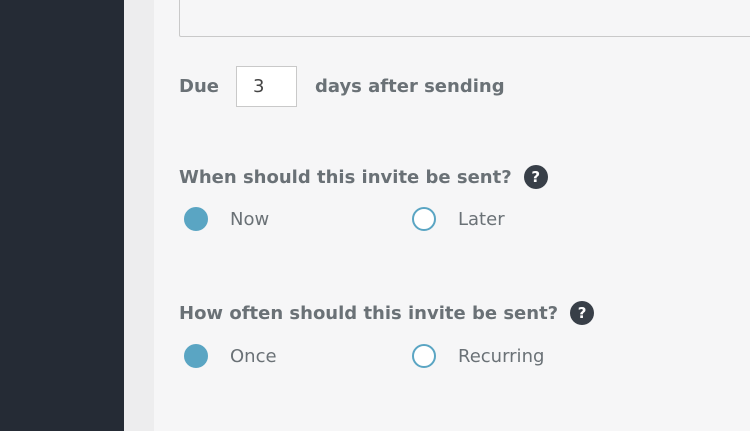  I want to click on radio-now-label: Now, so click(250, 219).